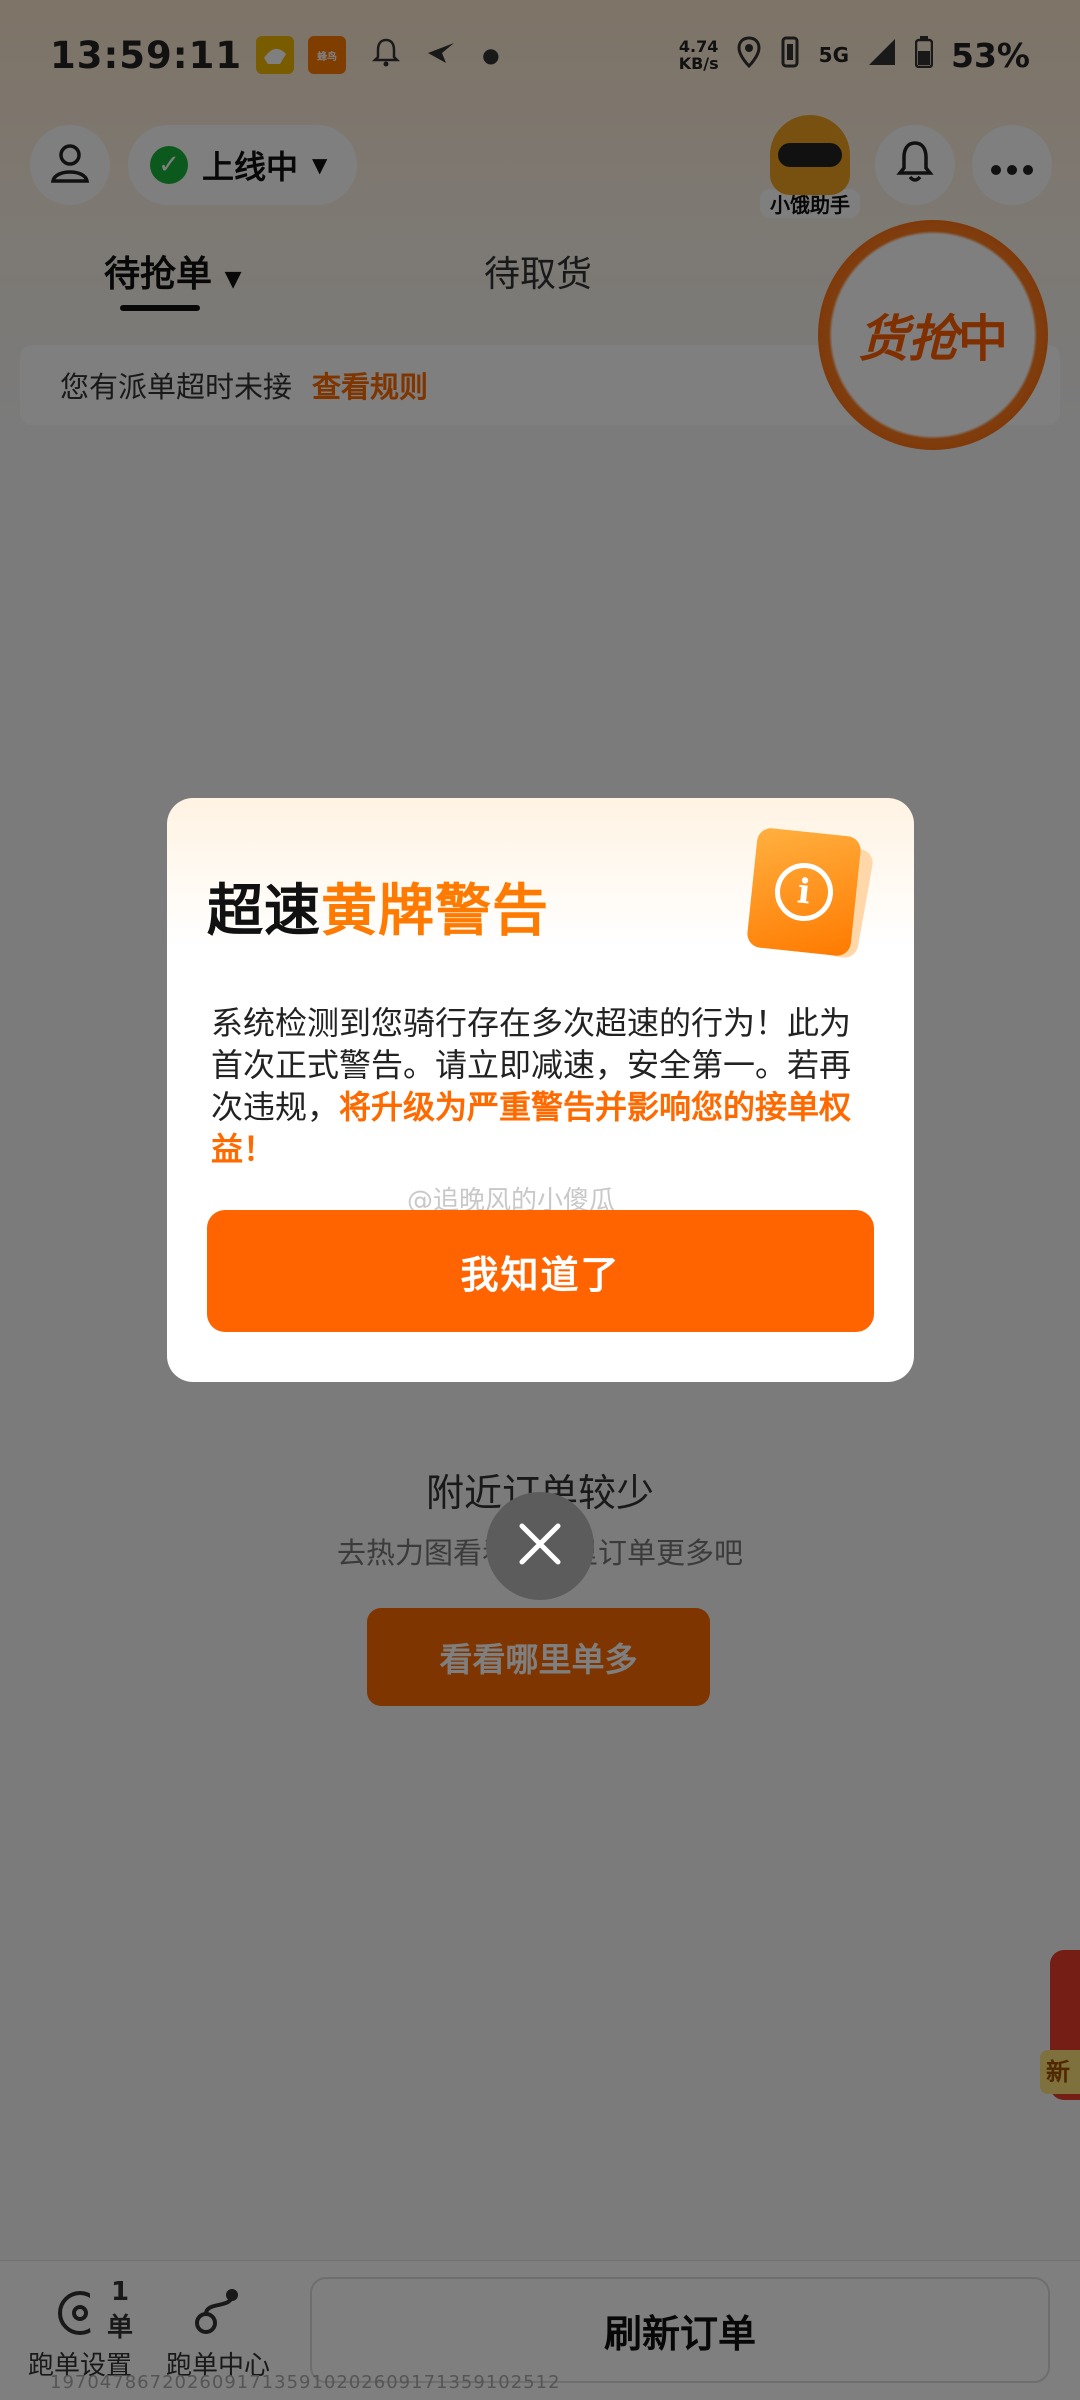 This screenshot has height=2400, width=1080. I want to click on close-dialog-button, so click(540, 1546).